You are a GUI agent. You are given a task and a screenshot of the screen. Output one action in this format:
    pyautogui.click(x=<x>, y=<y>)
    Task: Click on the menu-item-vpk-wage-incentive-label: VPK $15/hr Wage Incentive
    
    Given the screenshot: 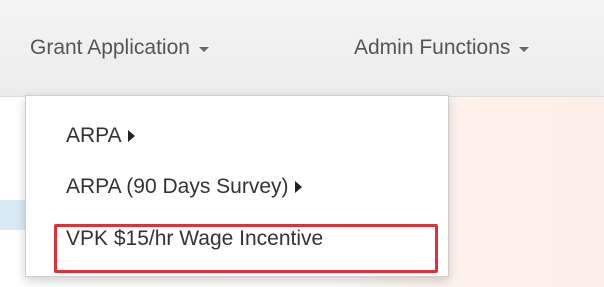 What is the action you would take?
    pyautogui.click(x=195, y=238)
    